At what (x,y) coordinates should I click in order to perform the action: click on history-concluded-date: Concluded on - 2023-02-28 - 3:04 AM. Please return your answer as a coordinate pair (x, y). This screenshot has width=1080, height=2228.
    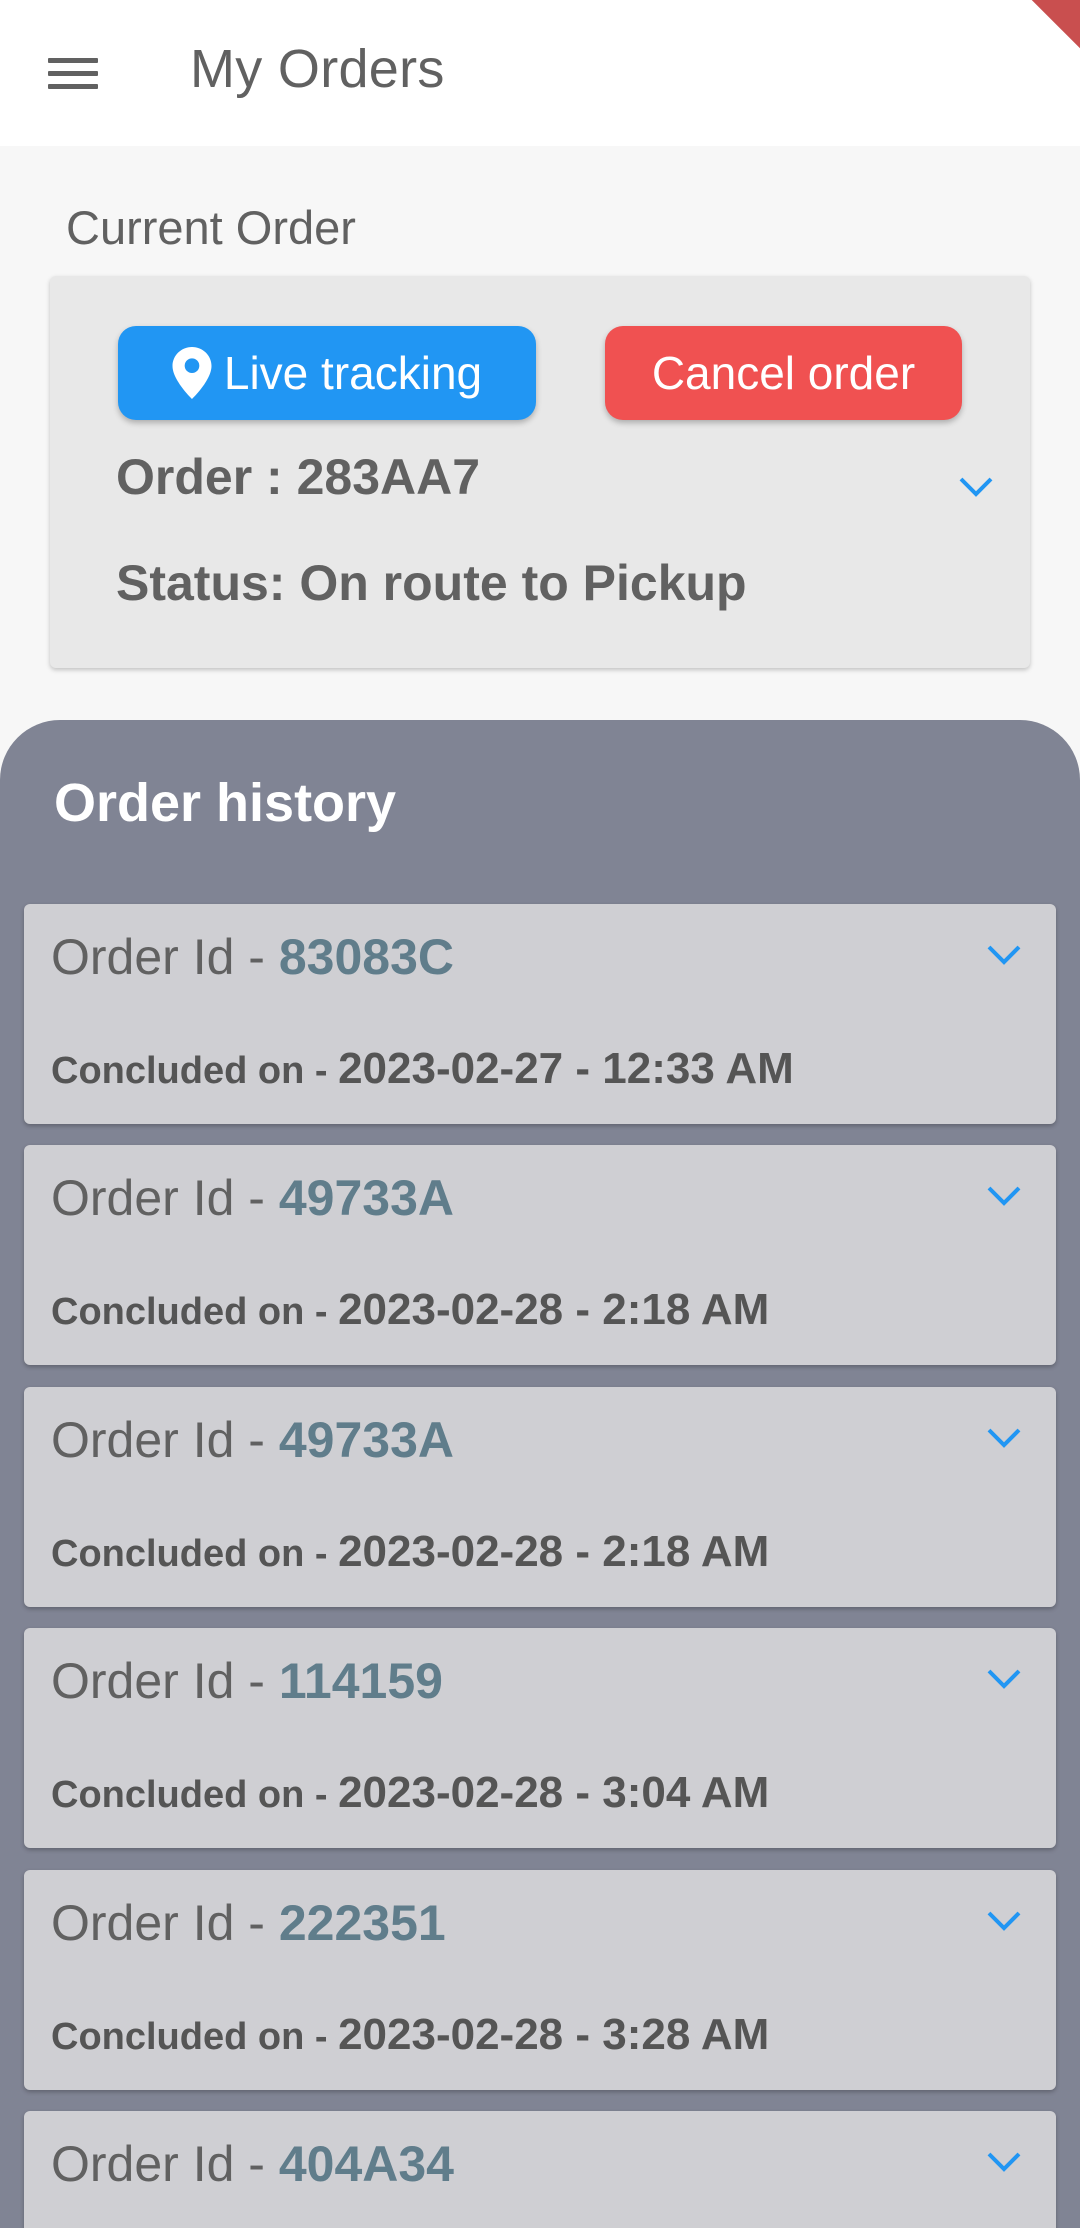
    Looking at the image, I should click on (410, 1792).